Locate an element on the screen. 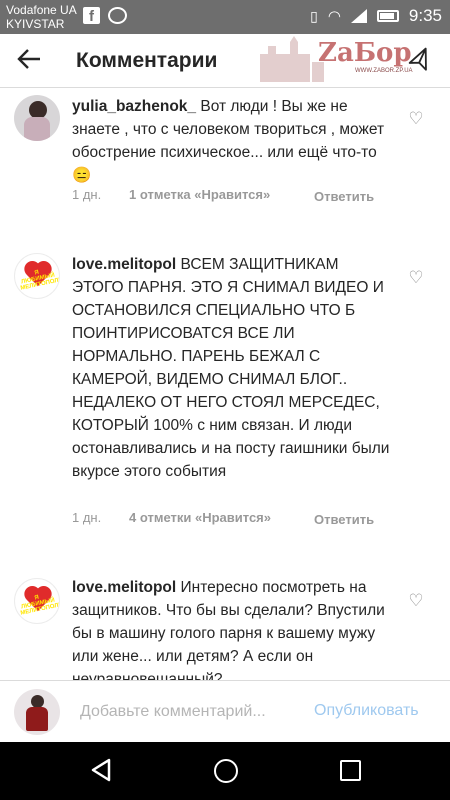  status-right: ▯ ◠ 9:35 is located at coordinates (376, 16).